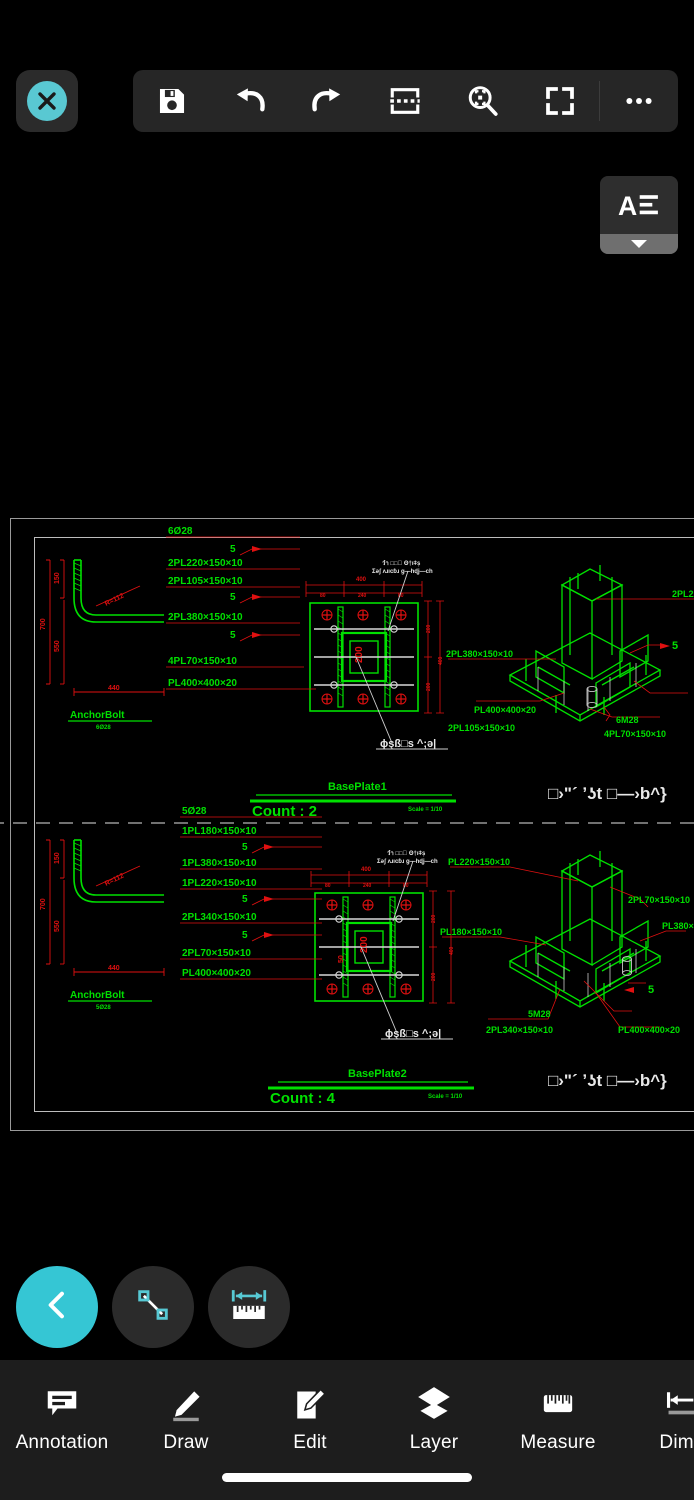 This screenshot has width=694, height=1500. I want to click on measure-fab, so click(249, 1307).